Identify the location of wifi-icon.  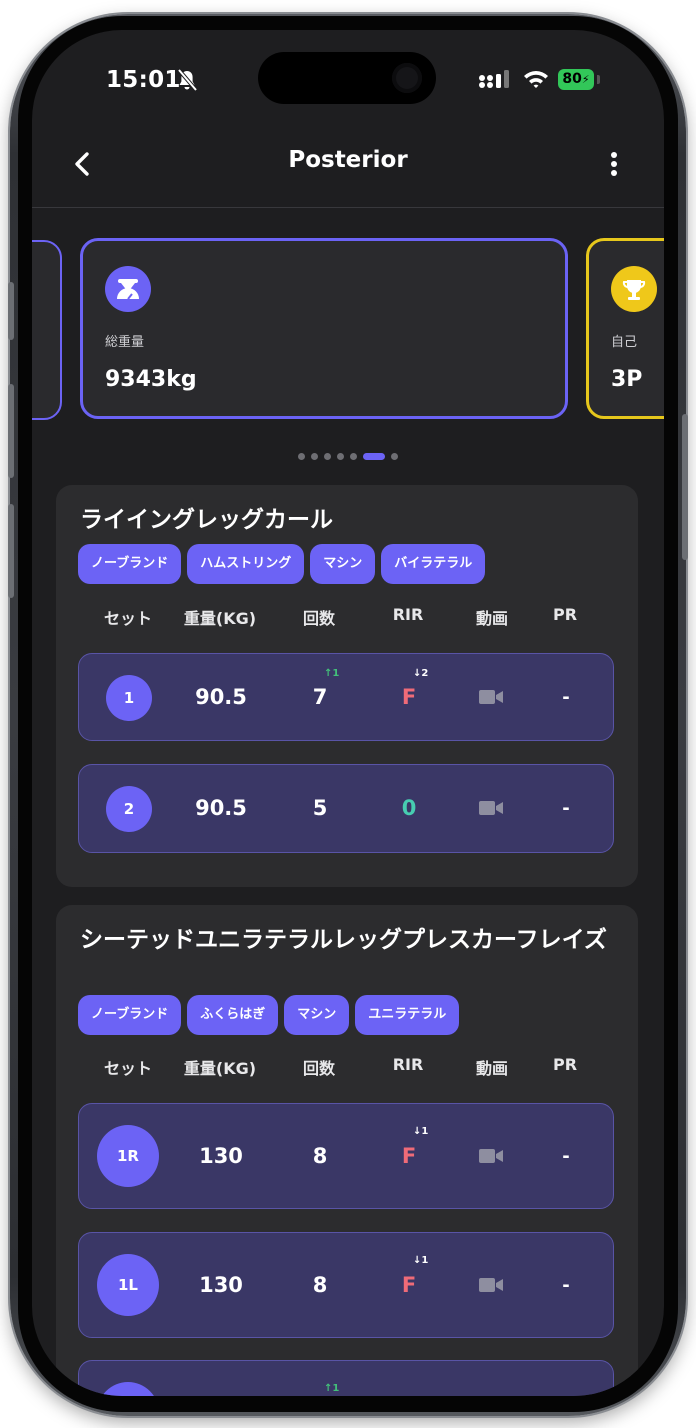
(536, 79).